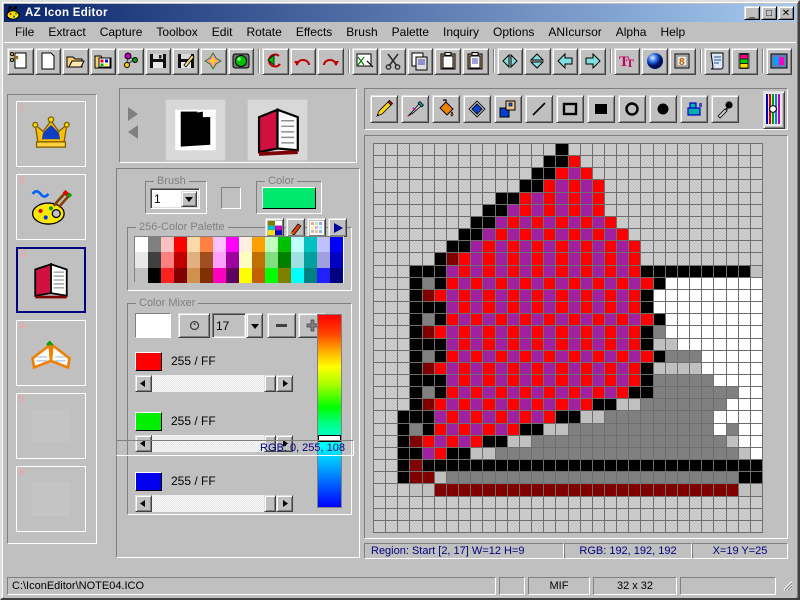 This screenshot has width=800, height=600. What do you see at coordinates (779, 61) in the screenshot?
I see `preview-button` at bounding box center [779, 61].